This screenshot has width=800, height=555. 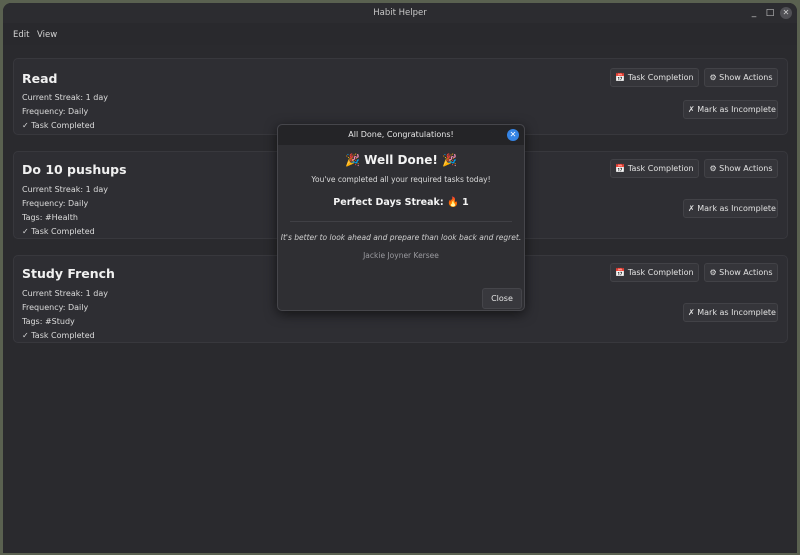 I want to click on maximize-button: □, so click(x=770, y=13).